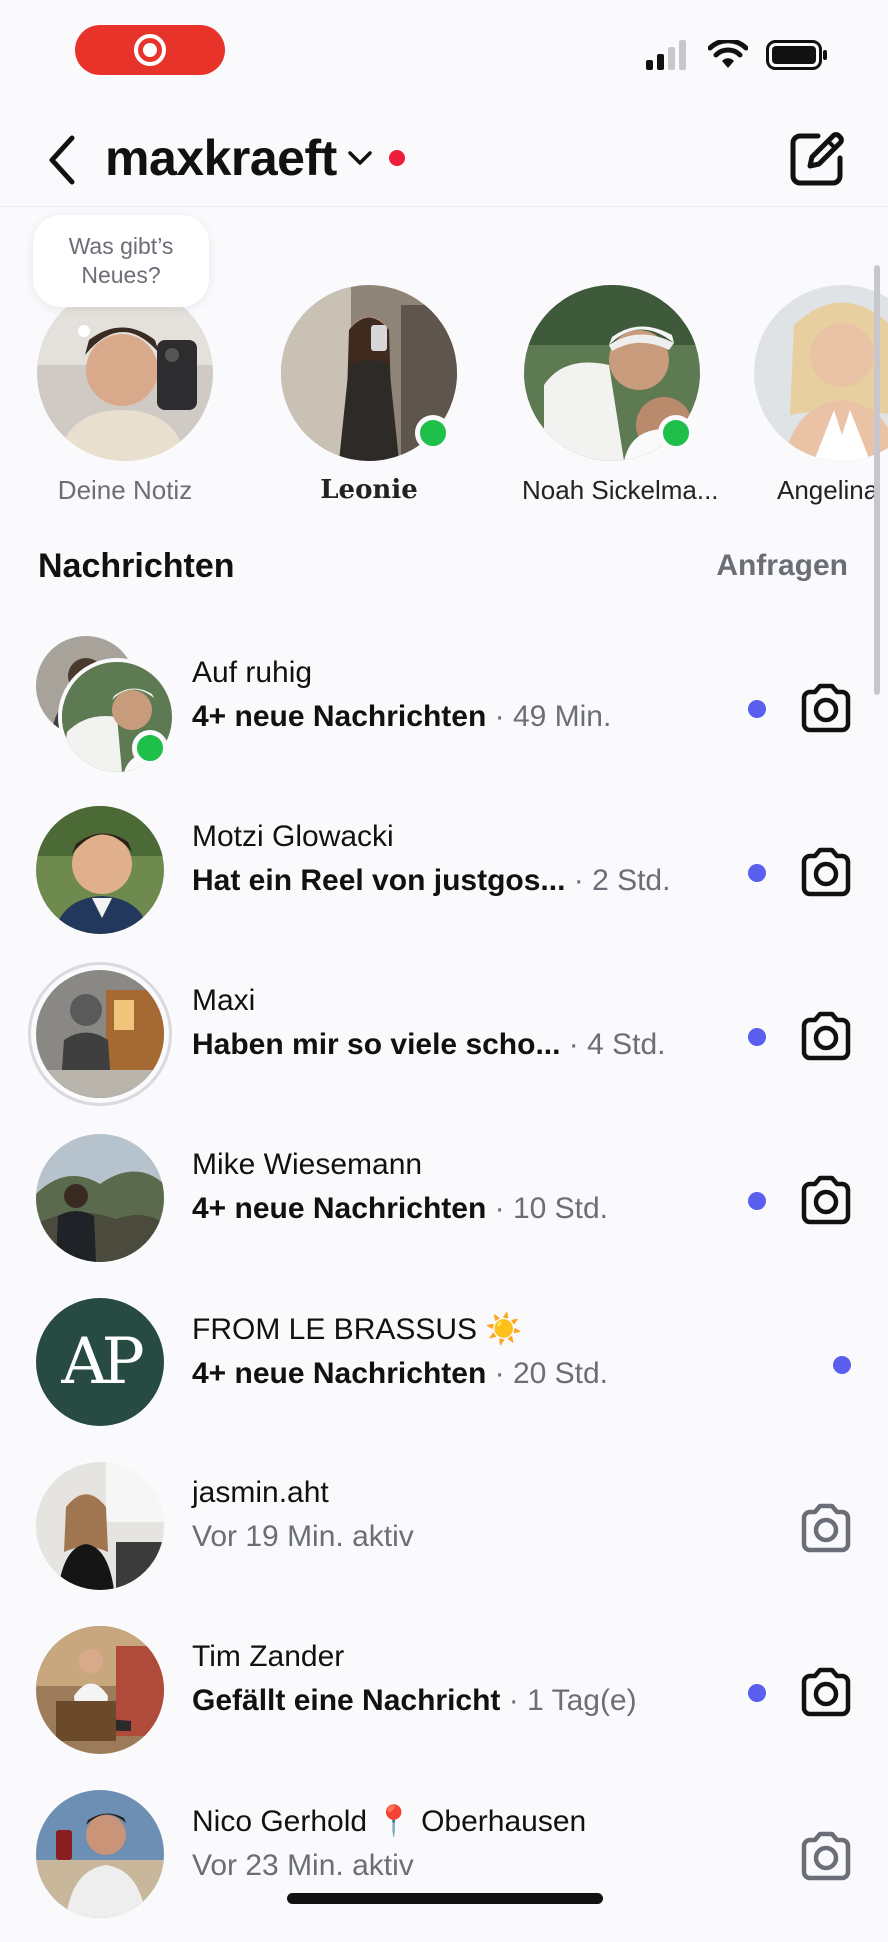 This screenshot has height=1942, width=888. I want to click on list-item: Maxi Haben mir so viele scho... · 4 Std., so click(444, 1040).